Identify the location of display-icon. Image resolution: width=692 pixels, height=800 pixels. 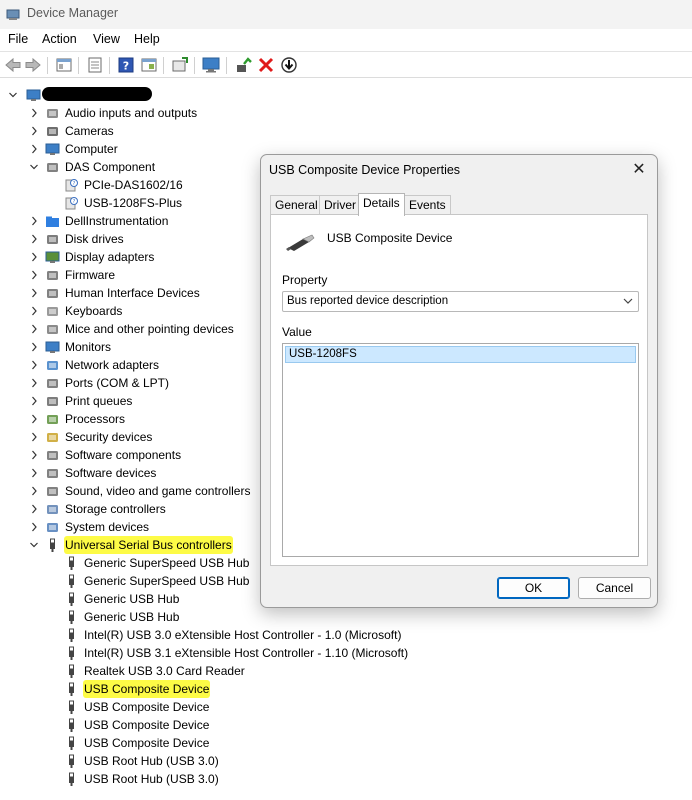
(52, 257).